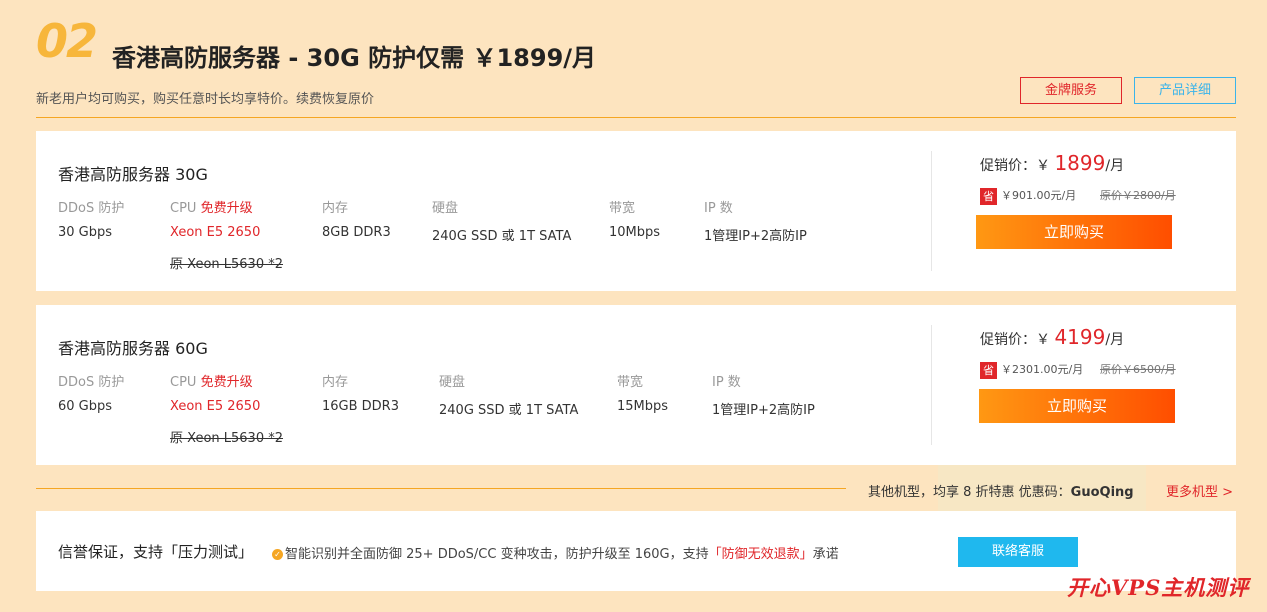  Describe the element at coordinates (1102, 492) in the screenshot. I see `promo-code: GuoQing` at that location.